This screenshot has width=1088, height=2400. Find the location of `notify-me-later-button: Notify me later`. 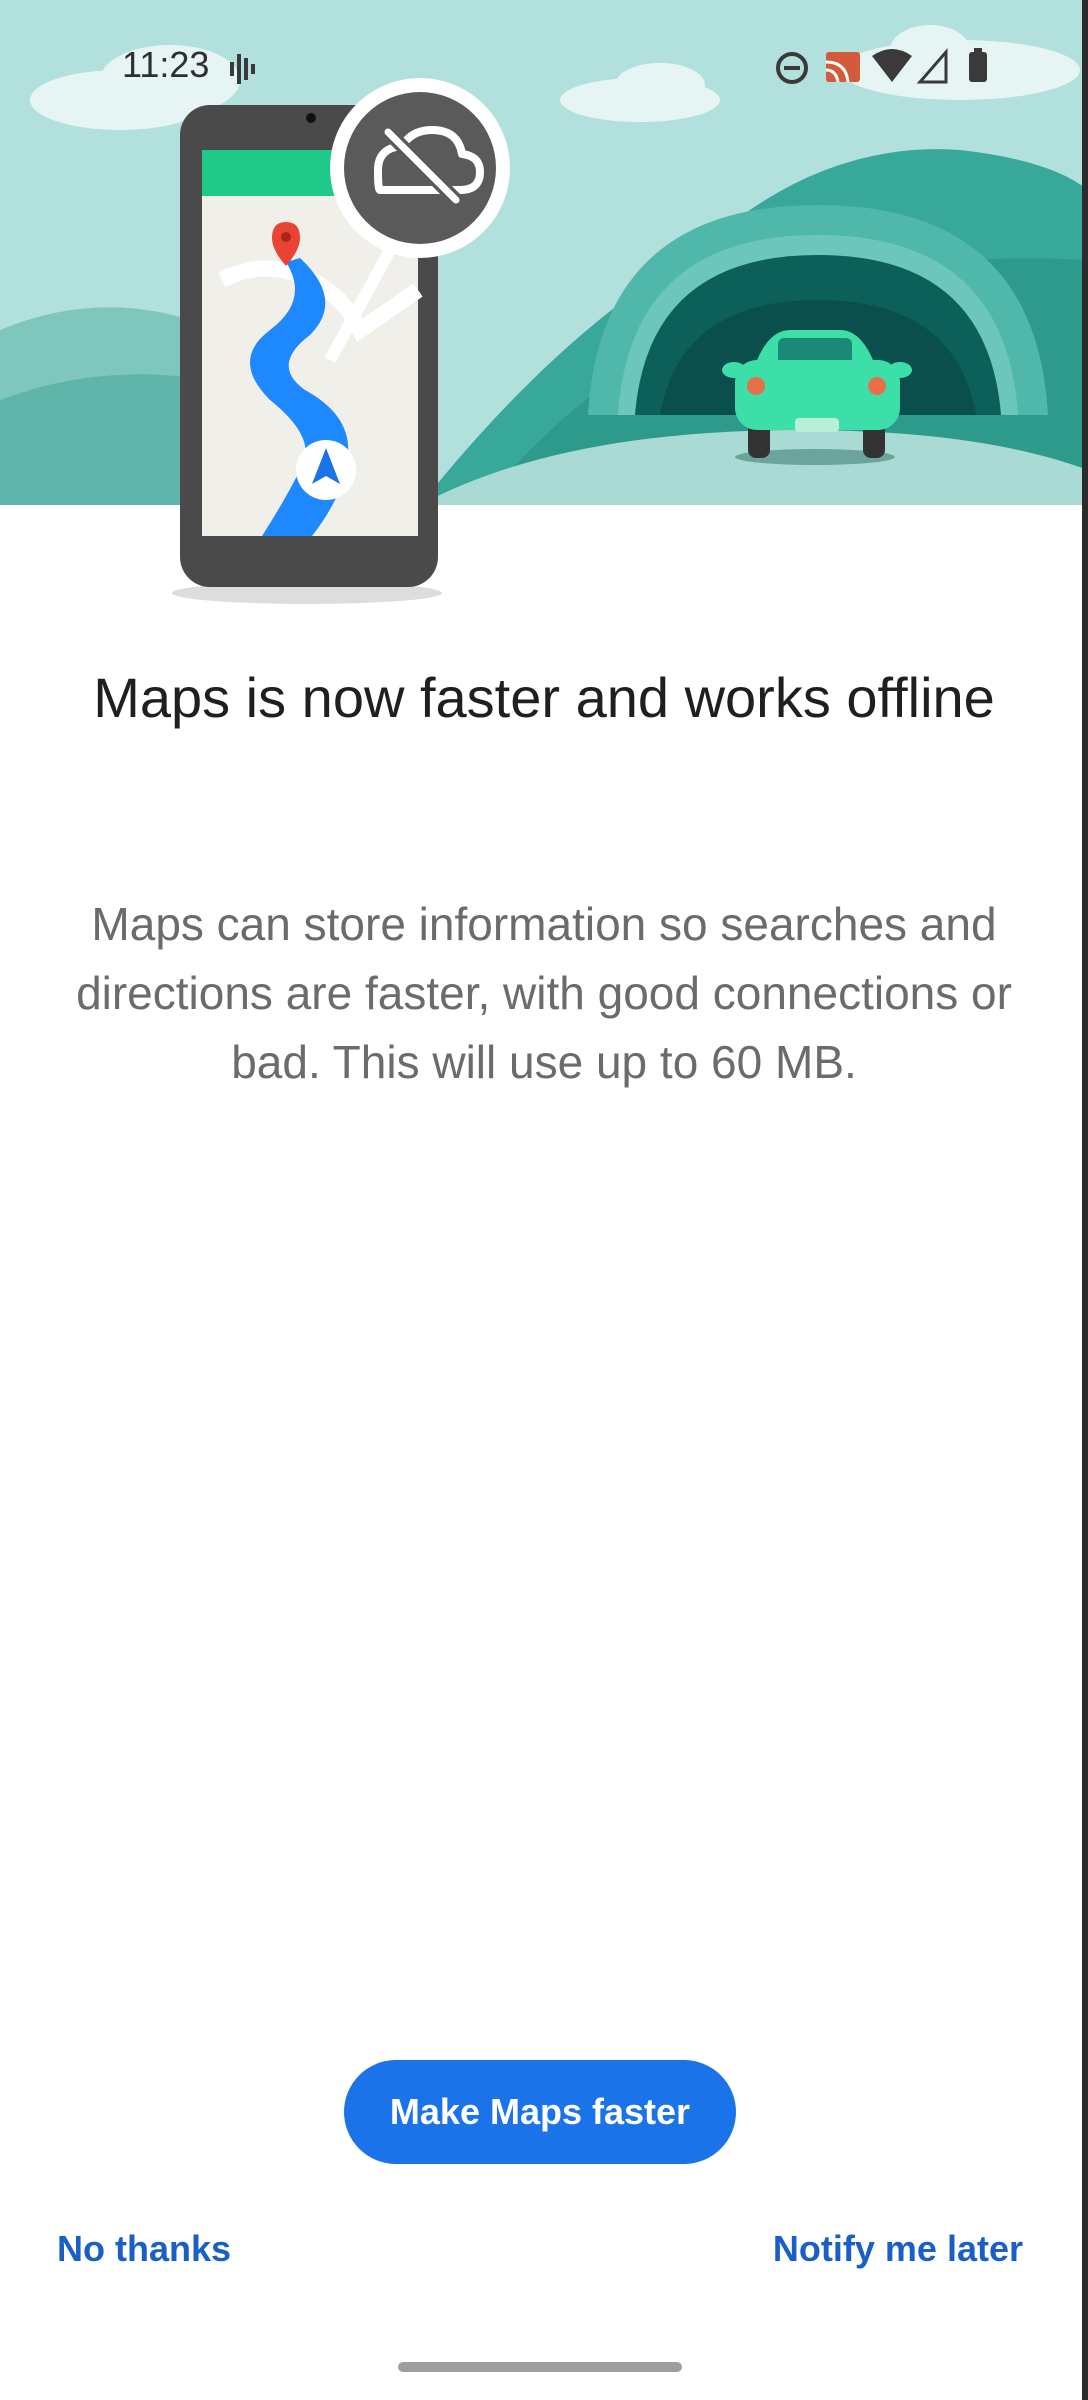

notify-me-later-button: Notify me later is located at coordinates (898, 2249).